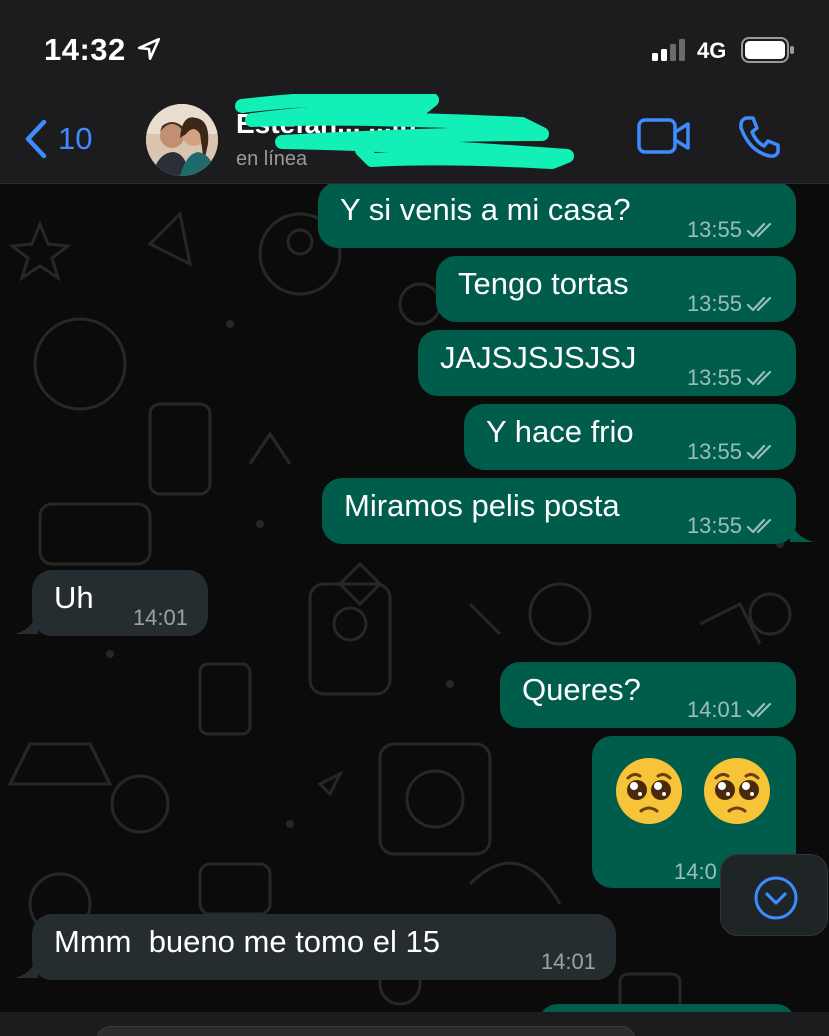 This screenshot has width=829, height=1036. I want to click on network-type: 4G, so click(712, 50).